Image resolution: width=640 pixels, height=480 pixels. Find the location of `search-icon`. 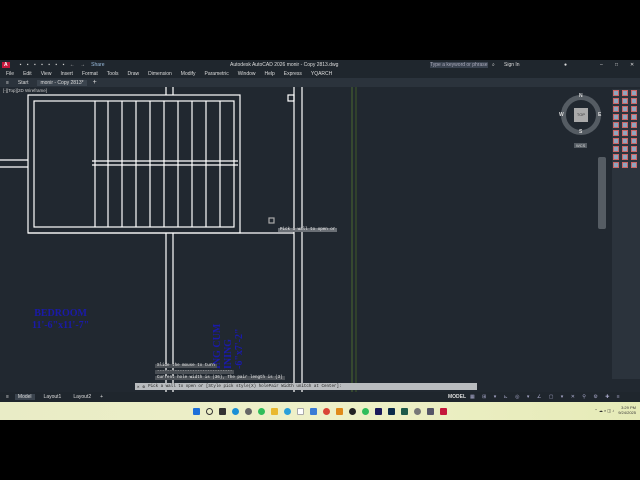

search-icon is located at coordinates (209, 411).